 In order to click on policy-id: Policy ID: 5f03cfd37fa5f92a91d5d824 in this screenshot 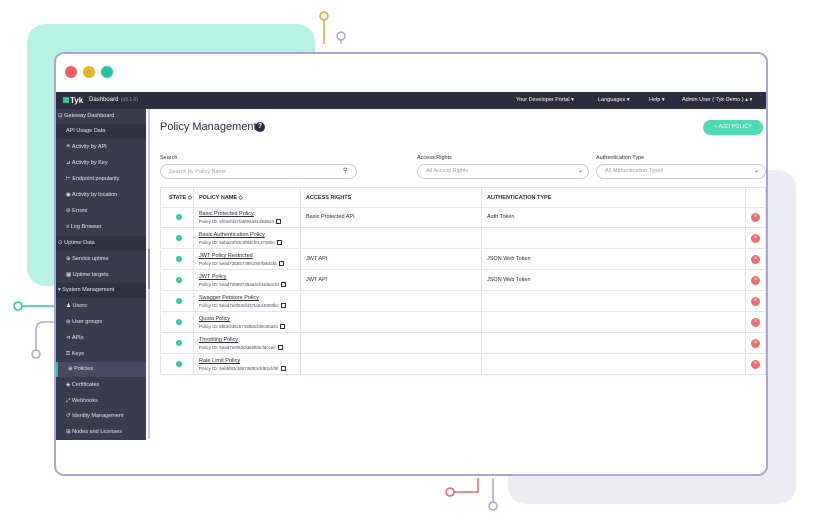, I will do `click(240, 221)`.